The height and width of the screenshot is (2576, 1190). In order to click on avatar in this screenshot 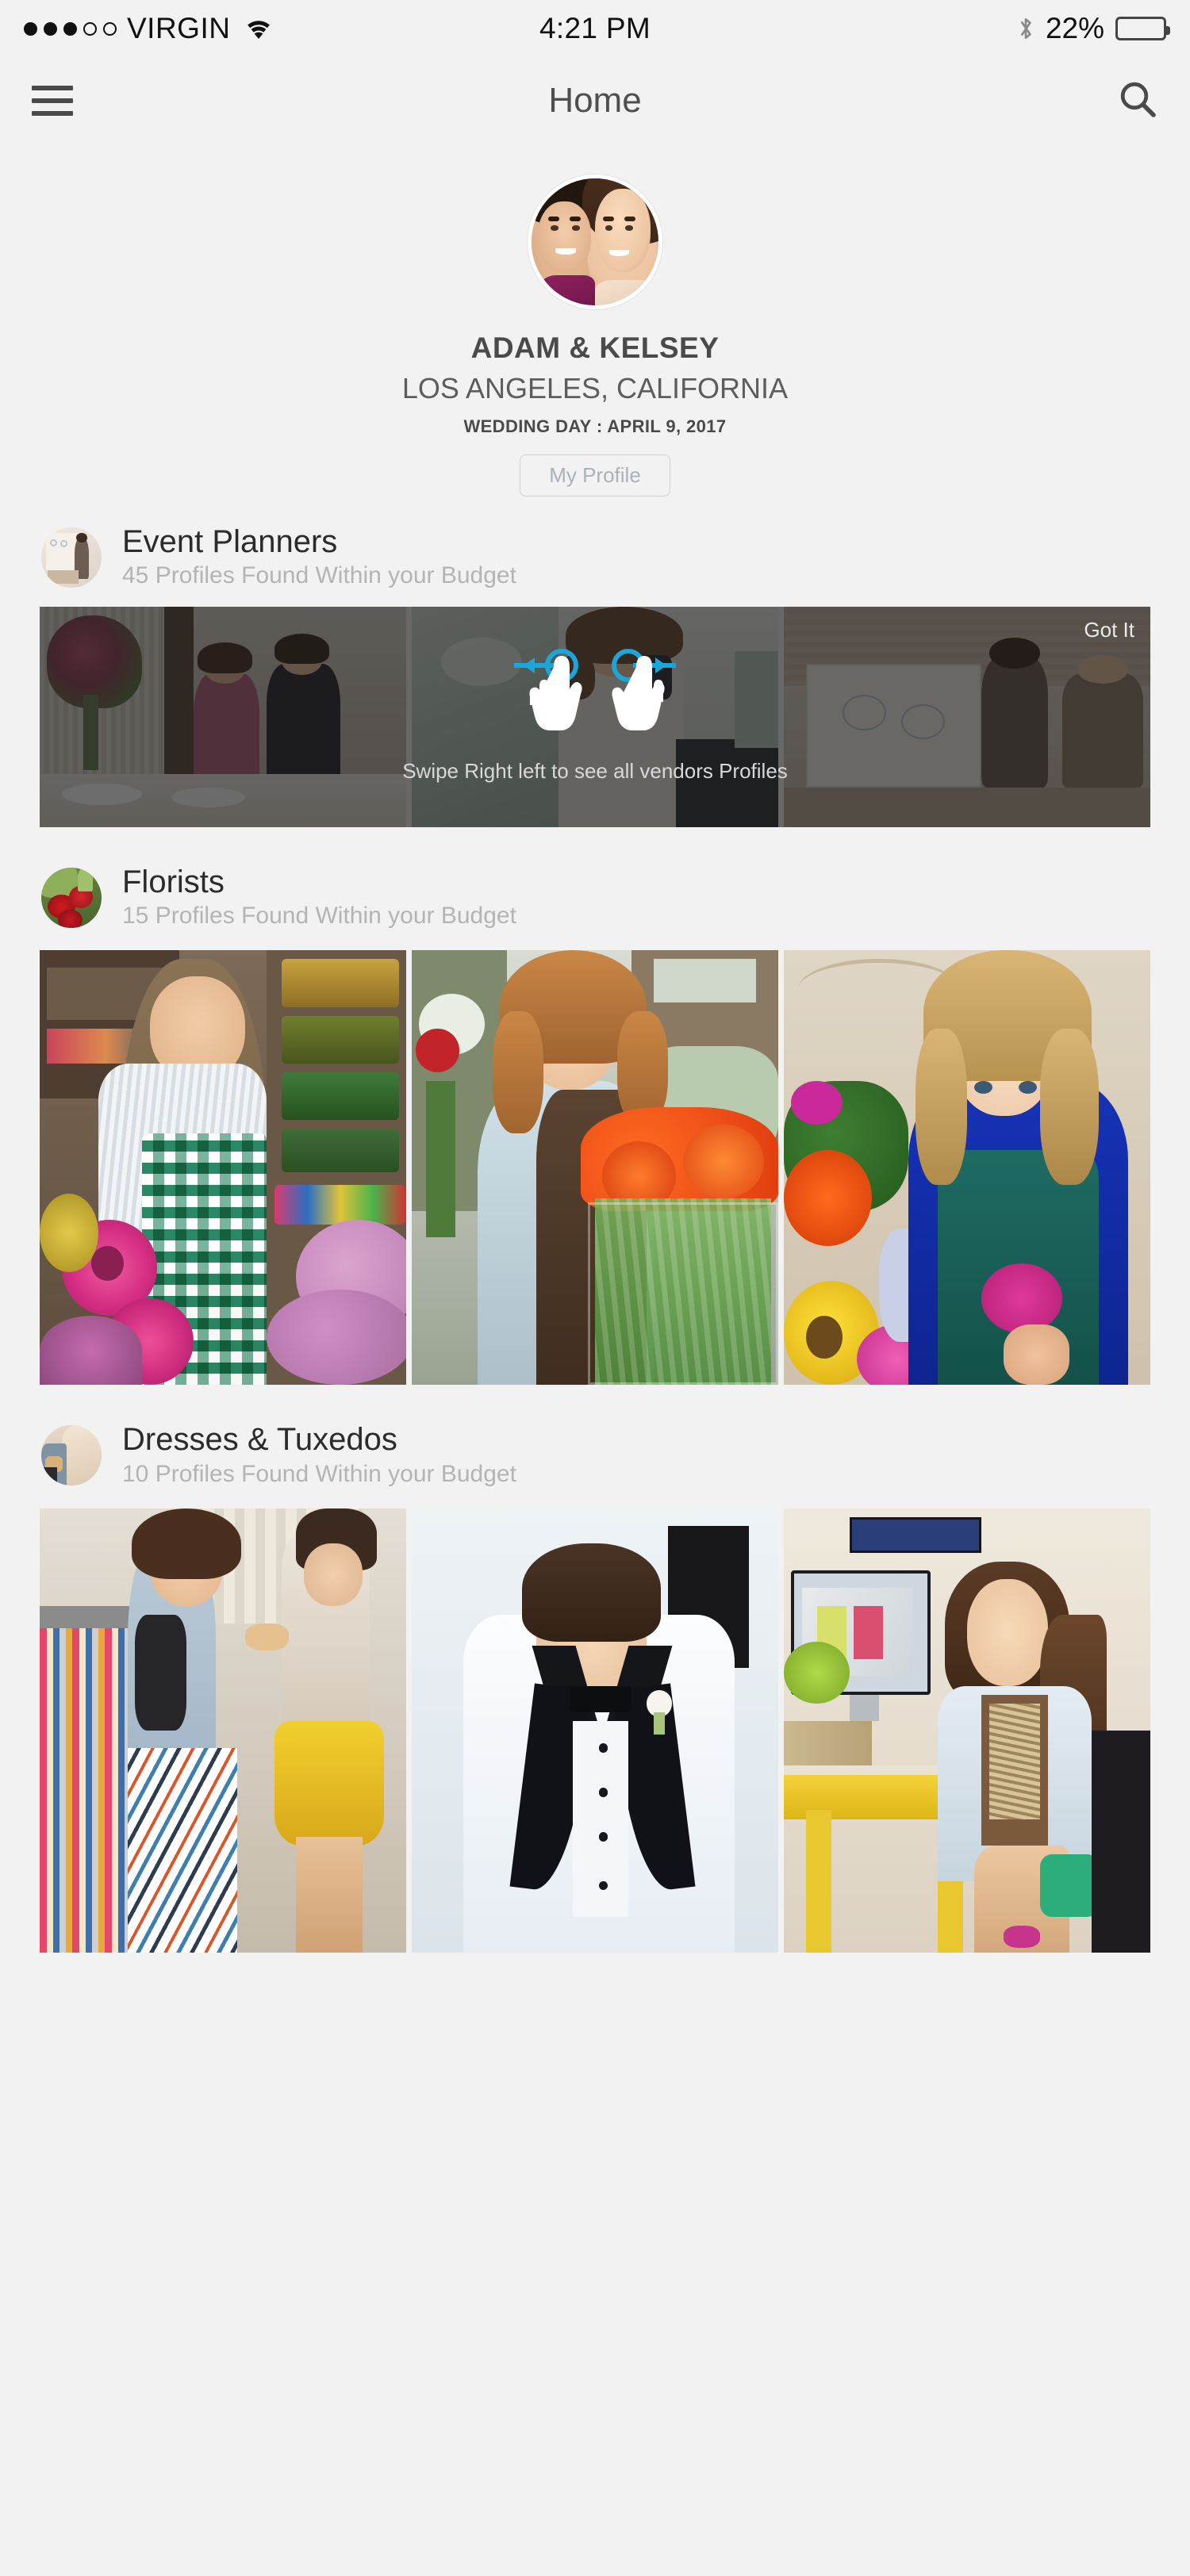, I will do `click(595, 241)`.